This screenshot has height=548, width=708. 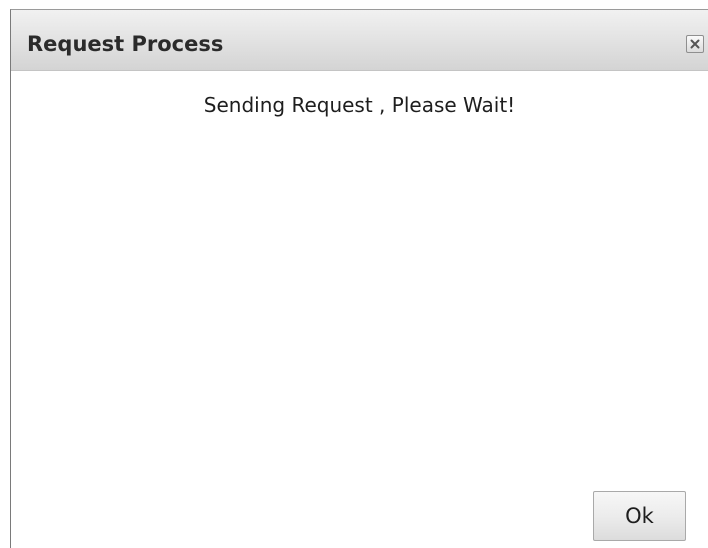 What do you see at coordinates (359, 40) in the screenshot?
I see `dialog-titlebar: Request Process` at bounding box center [359, 40].